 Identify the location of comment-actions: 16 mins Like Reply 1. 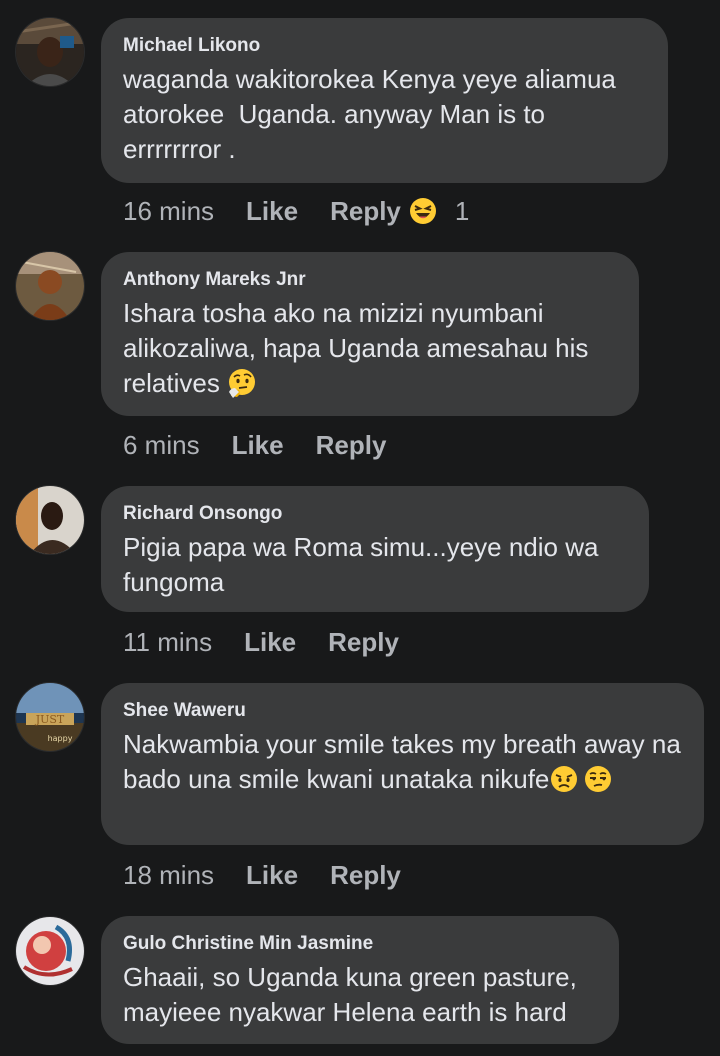
(296, 211).